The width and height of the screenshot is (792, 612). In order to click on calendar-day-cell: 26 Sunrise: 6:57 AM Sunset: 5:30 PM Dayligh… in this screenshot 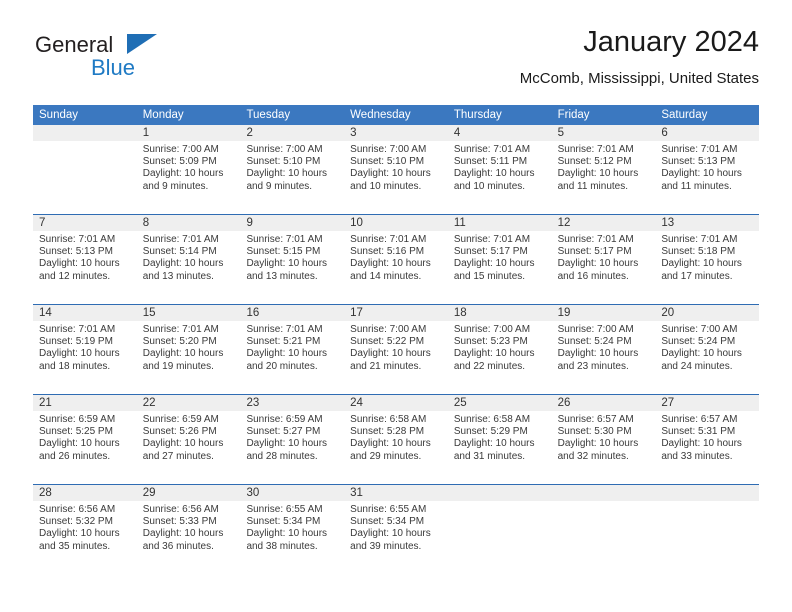, I will do `click(604, 439)`.